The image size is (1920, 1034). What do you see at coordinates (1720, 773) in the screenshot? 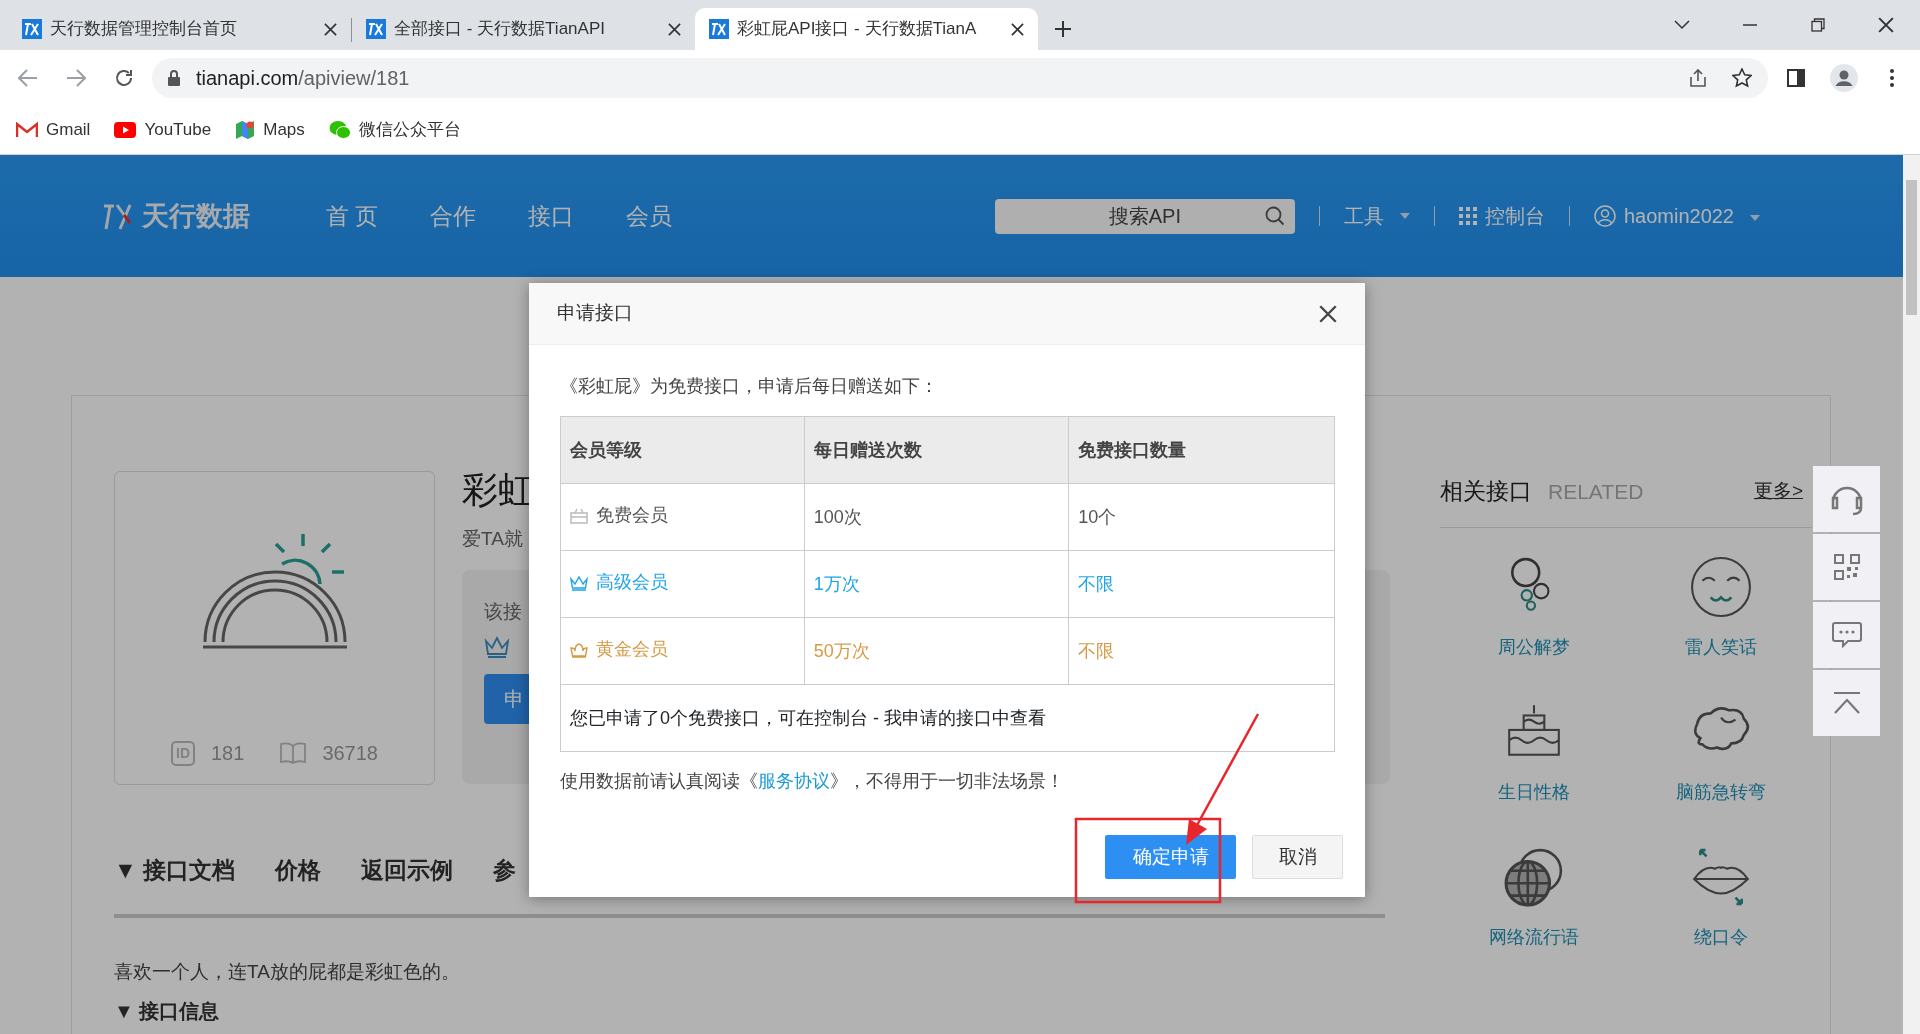
I see `related-api: 脑筋急转弯` at bounding box center [1720, 773].